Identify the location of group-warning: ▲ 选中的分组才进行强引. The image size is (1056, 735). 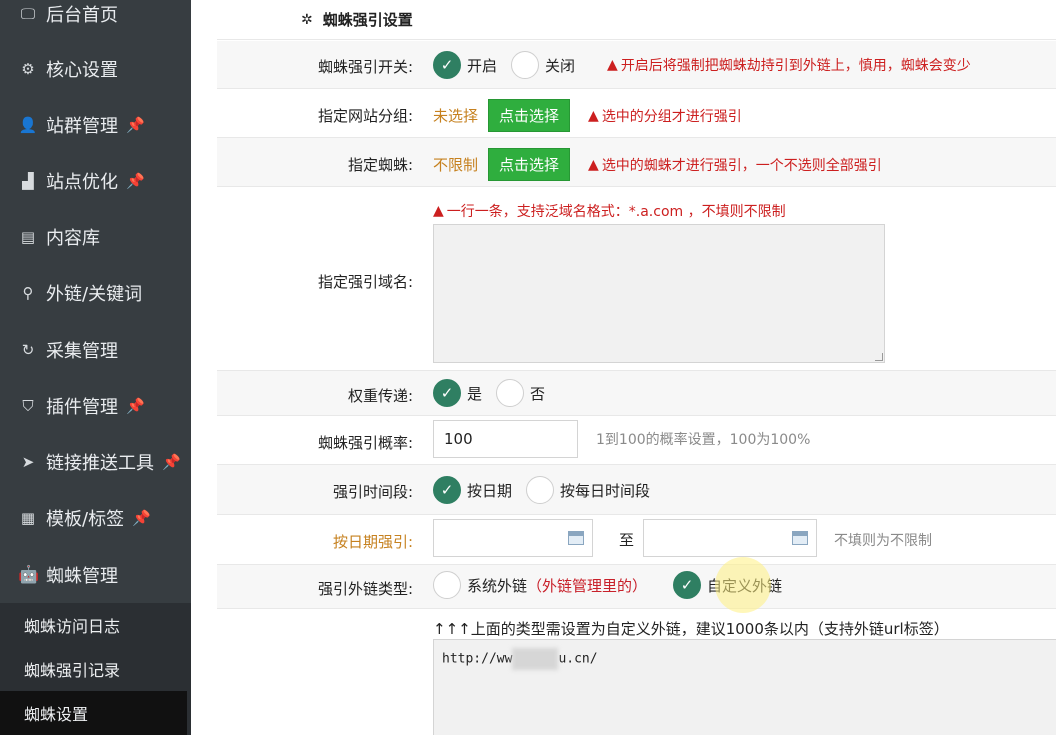
(665, 116).